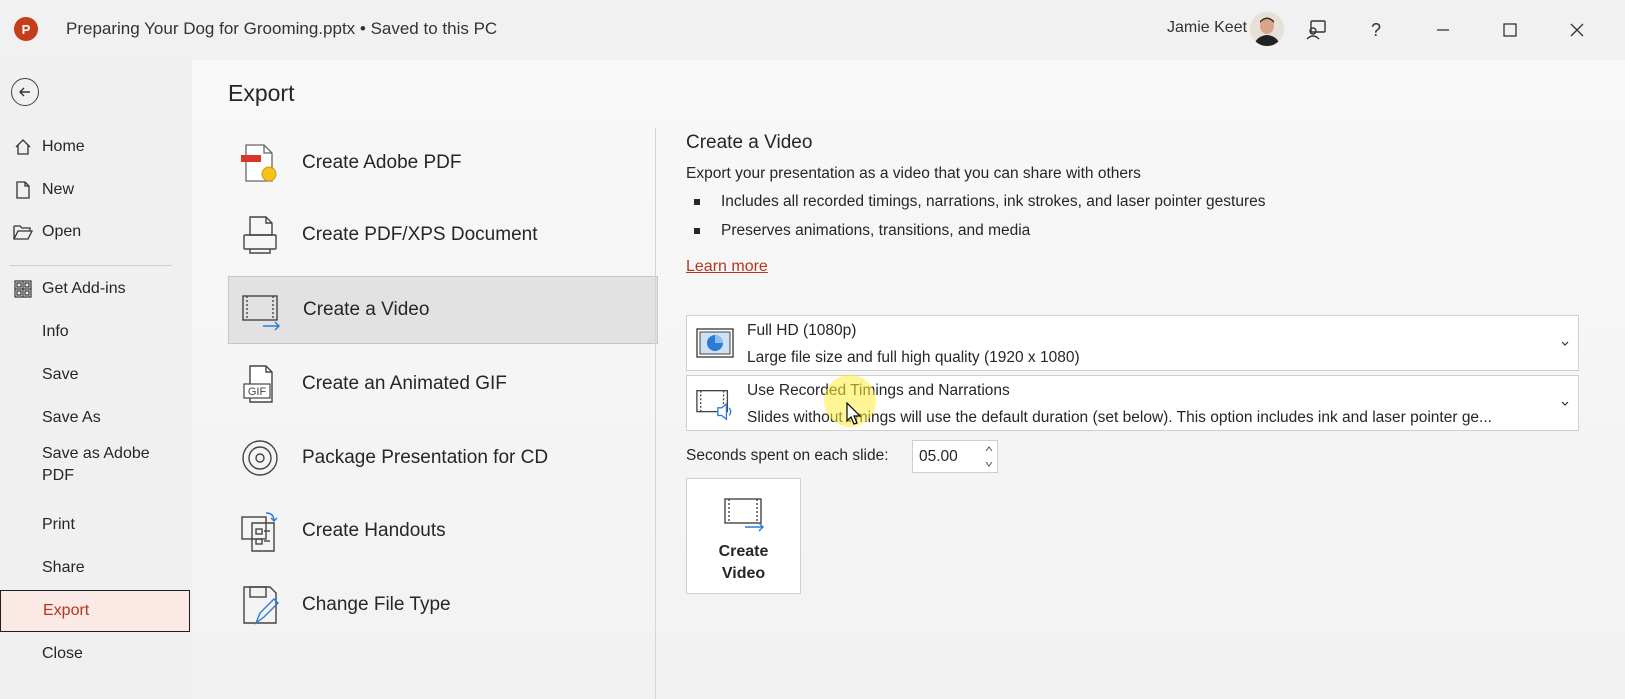 Image resolution: width=1625 pixels, height=699 pixels. I want to click on nav-item-get-add-ins: Get Add-ins, so click(95, 289).